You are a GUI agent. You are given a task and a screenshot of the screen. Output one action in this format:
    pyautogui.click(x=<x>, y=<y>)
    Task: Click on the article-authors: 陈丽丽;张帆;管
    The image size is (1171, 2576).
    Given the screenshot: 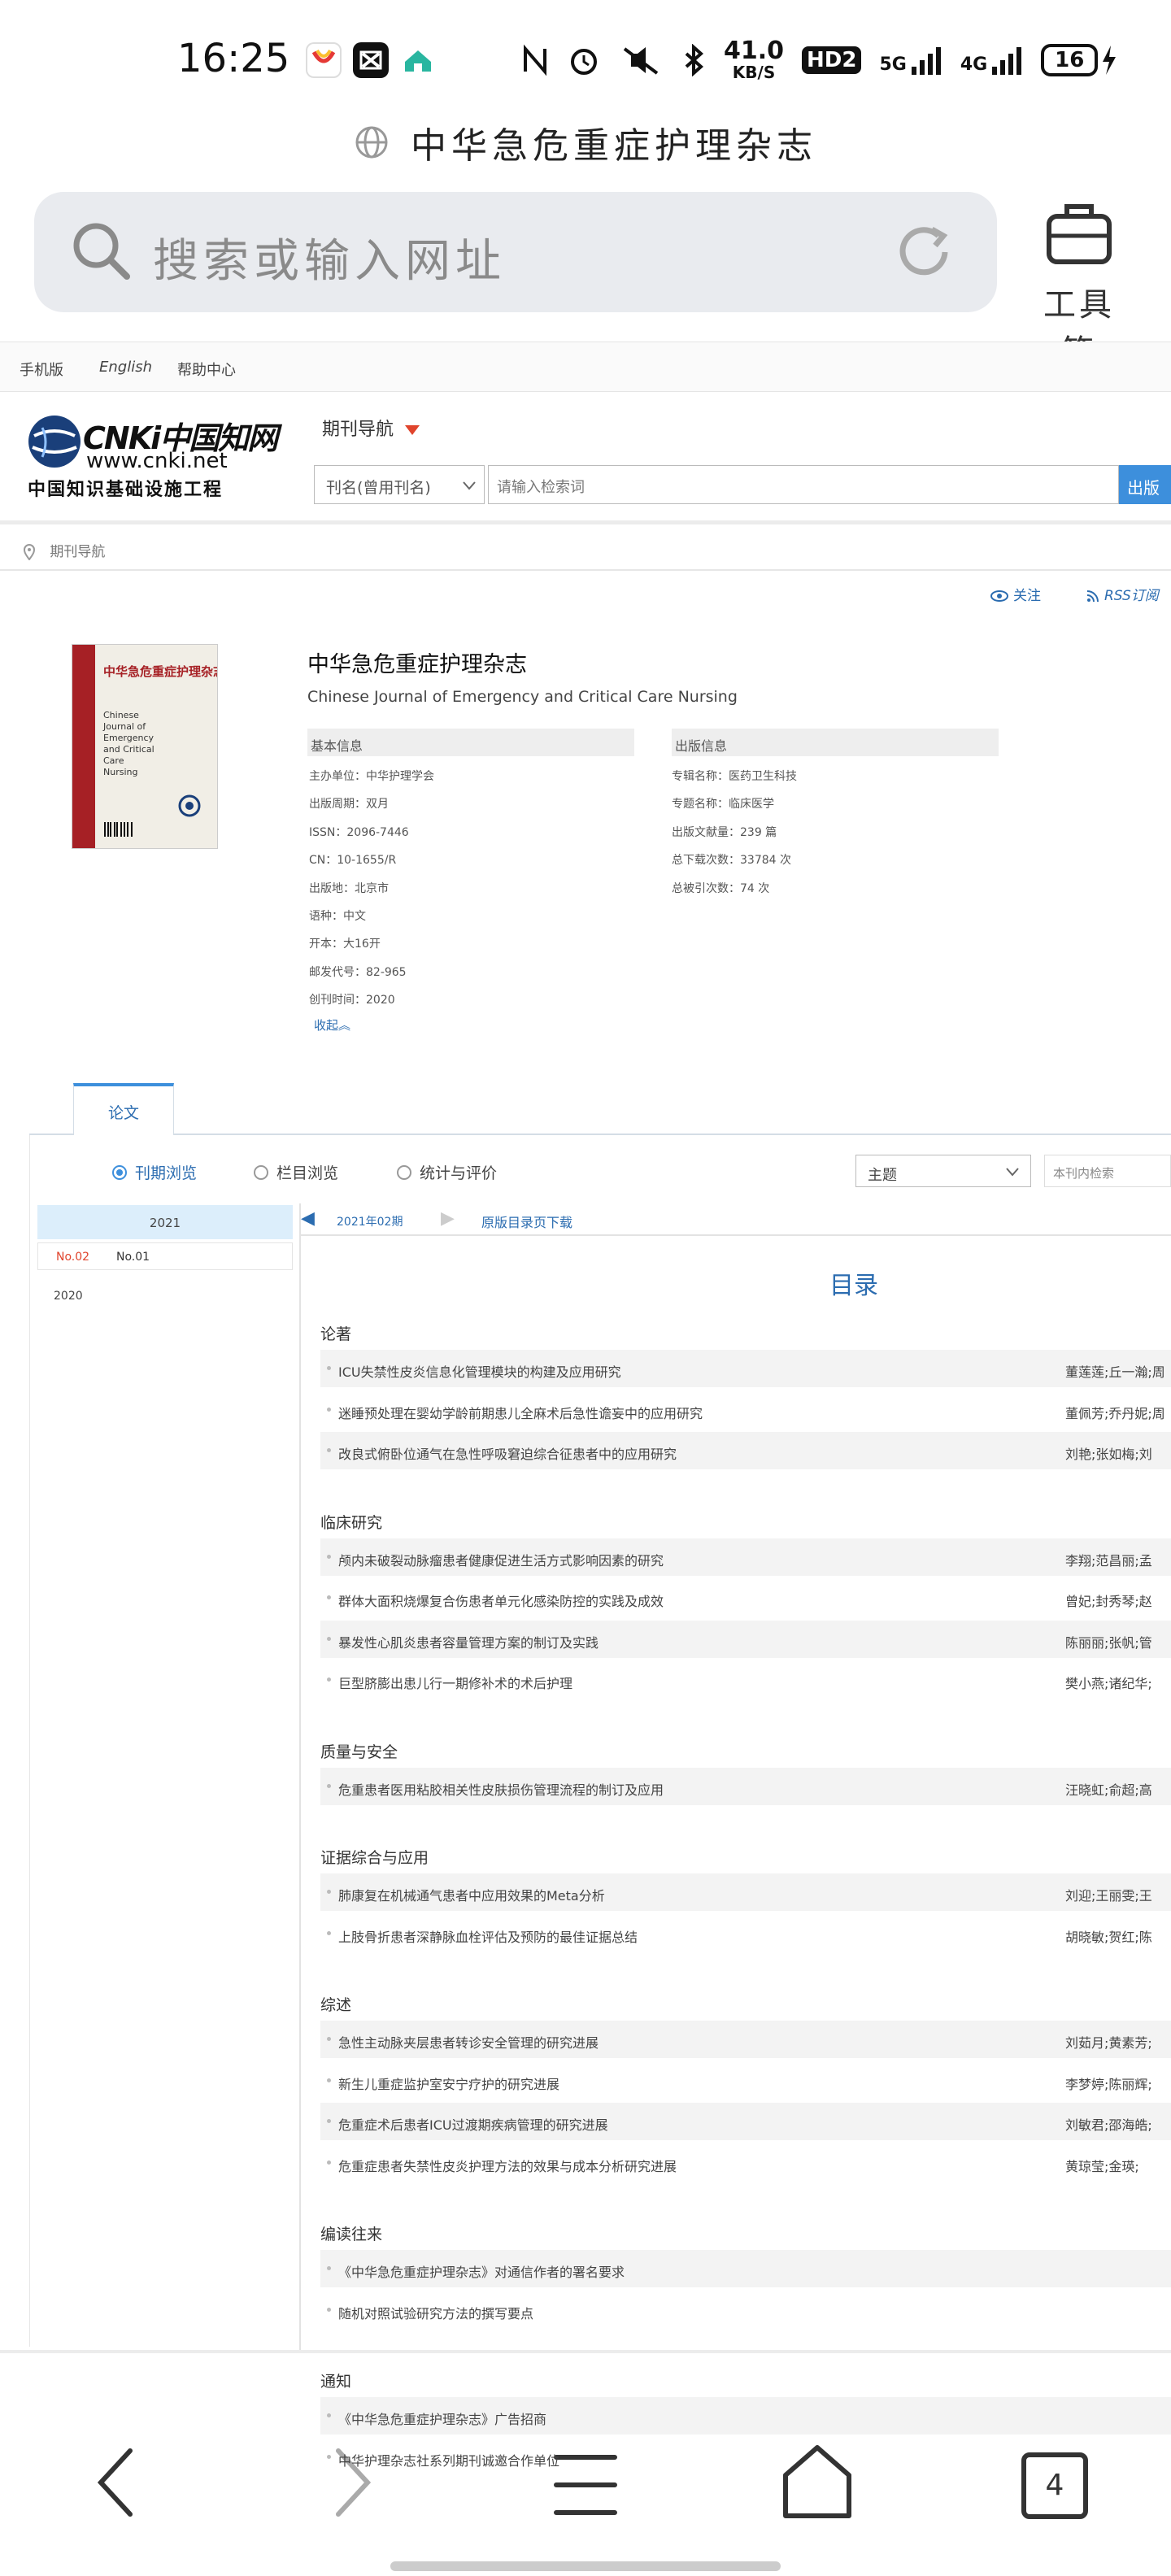 What is the action you would take?
    pyautogui.click(x=1108, y=1643)
    